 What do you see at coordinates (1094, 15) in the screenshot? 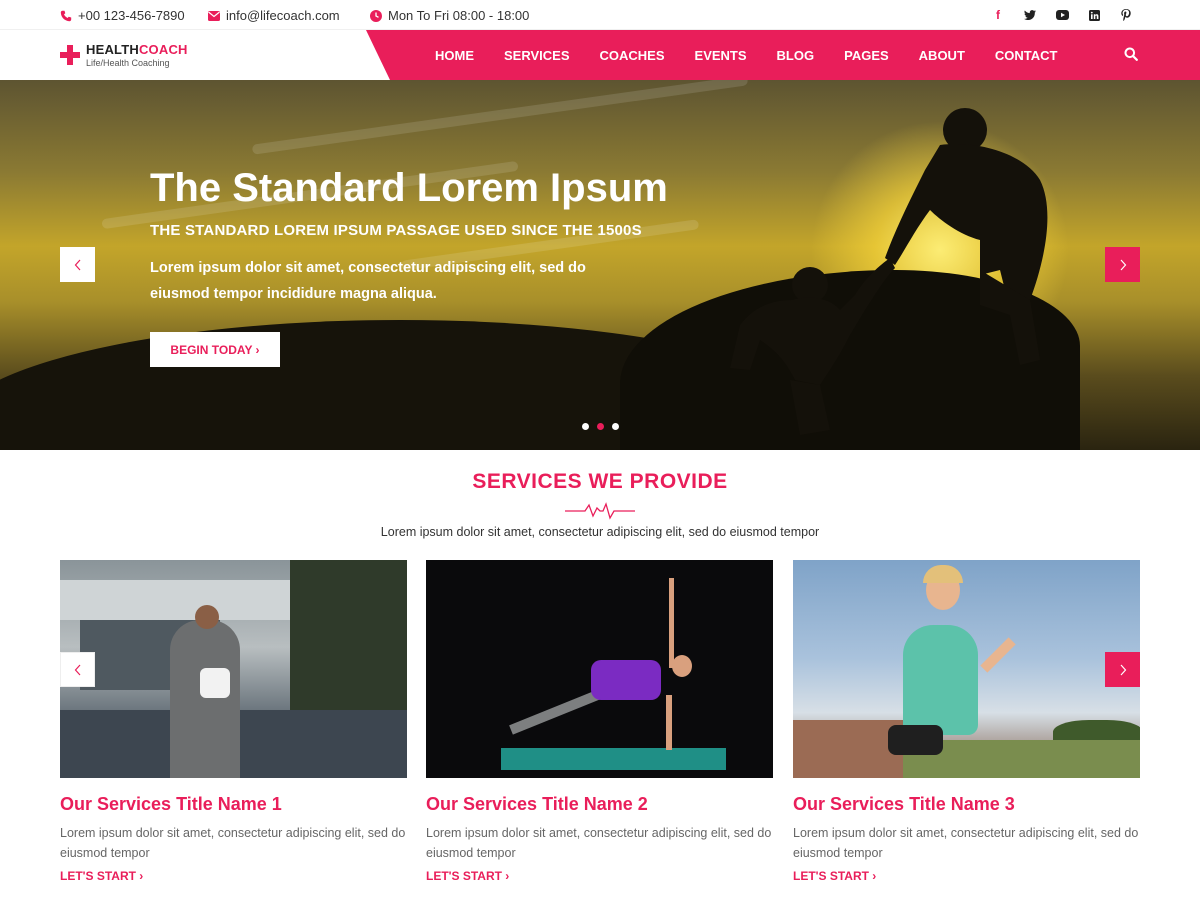
I see `linkedin-icon` at bounding box center [1094, 15].